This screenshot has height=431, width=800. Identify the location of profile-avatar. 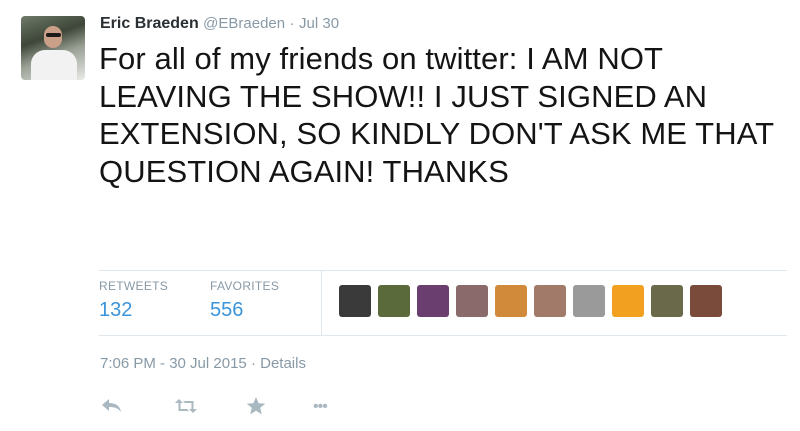
(53, 48).